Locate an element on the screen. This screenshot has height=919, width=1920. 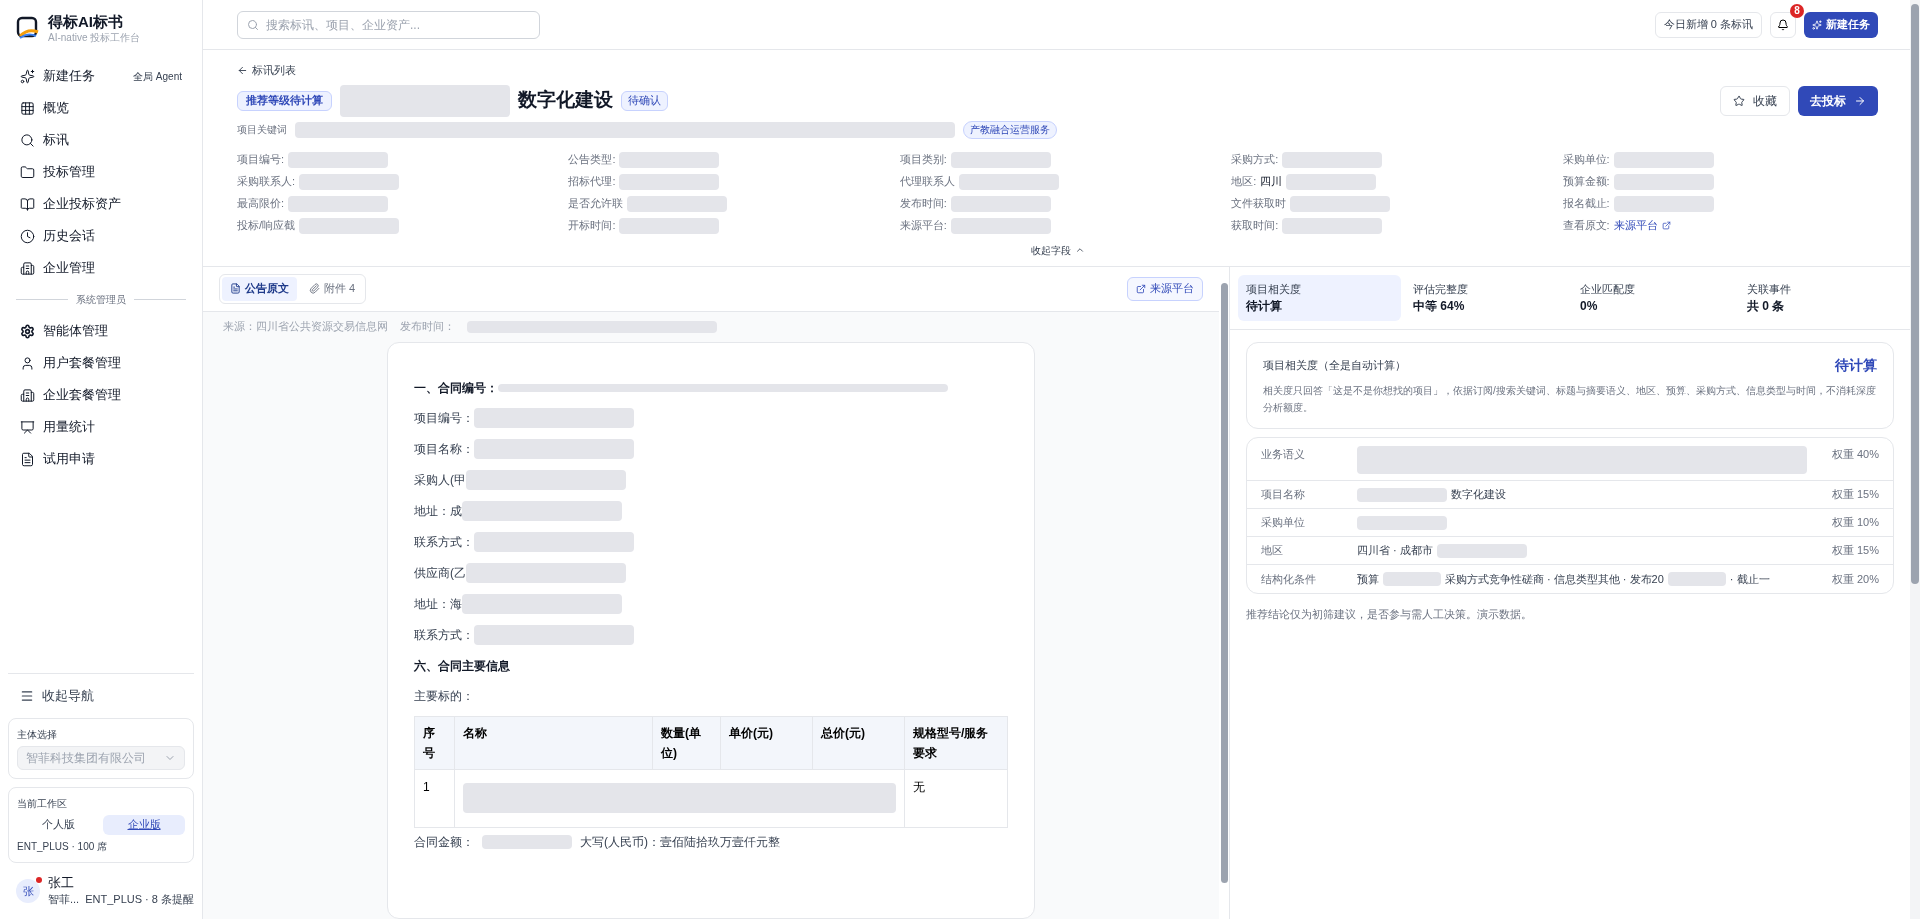
nav-item: 历史会话 is located at coordinates (101, 236).